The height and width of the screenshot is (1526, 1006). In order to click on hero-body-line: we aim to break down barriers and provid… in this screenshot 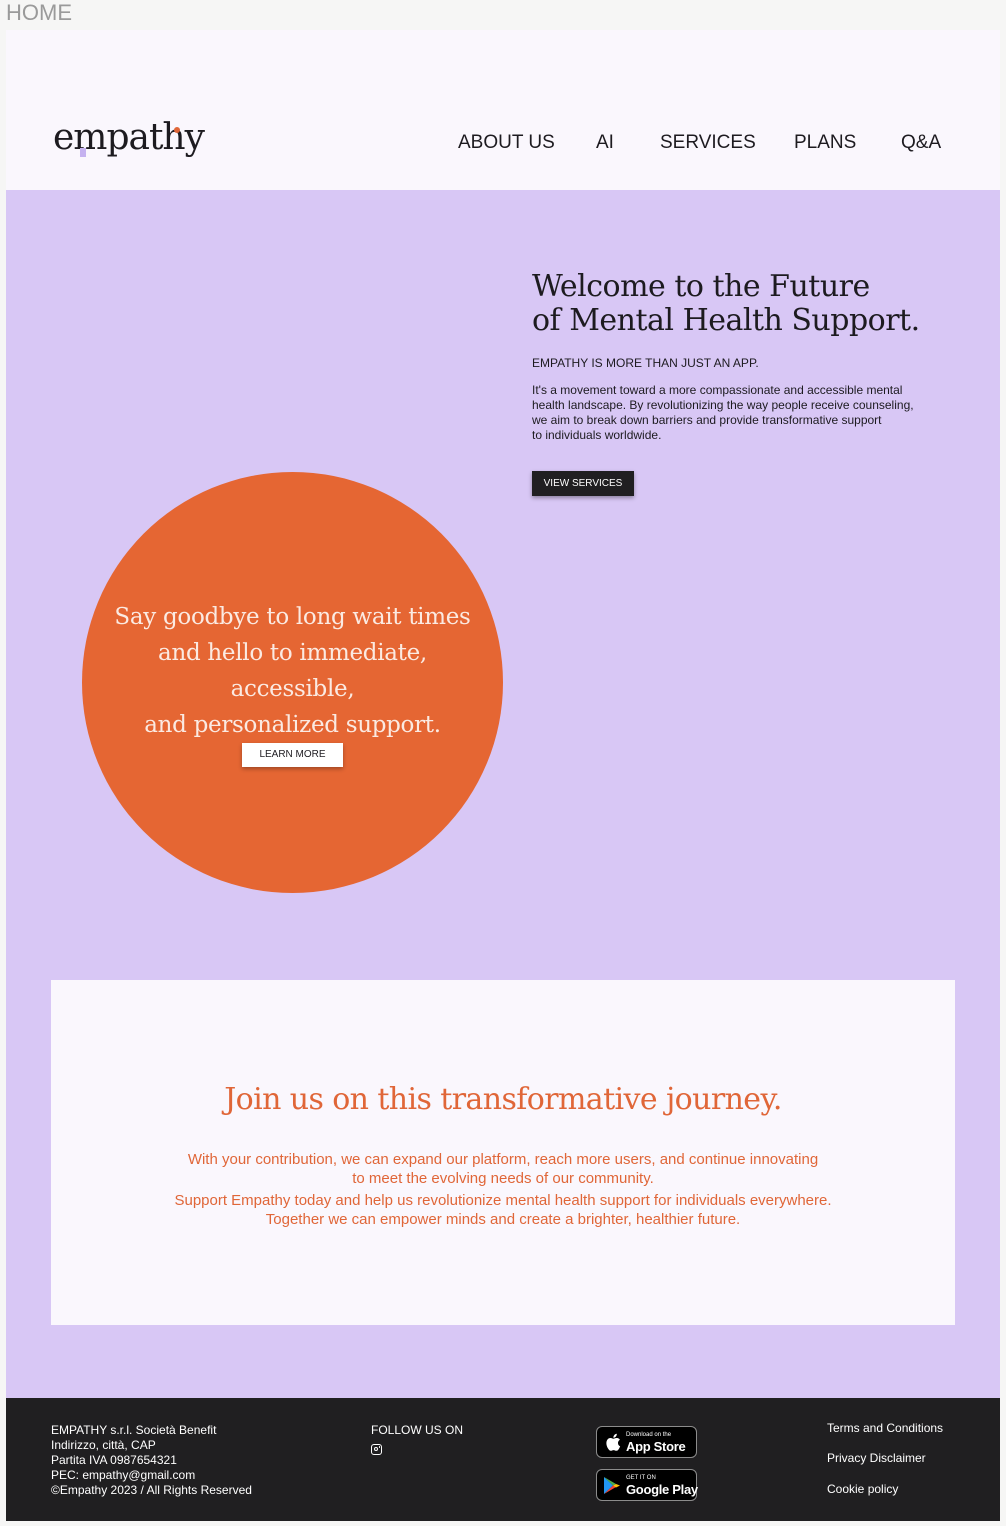, I will do `click(707, 420)`.